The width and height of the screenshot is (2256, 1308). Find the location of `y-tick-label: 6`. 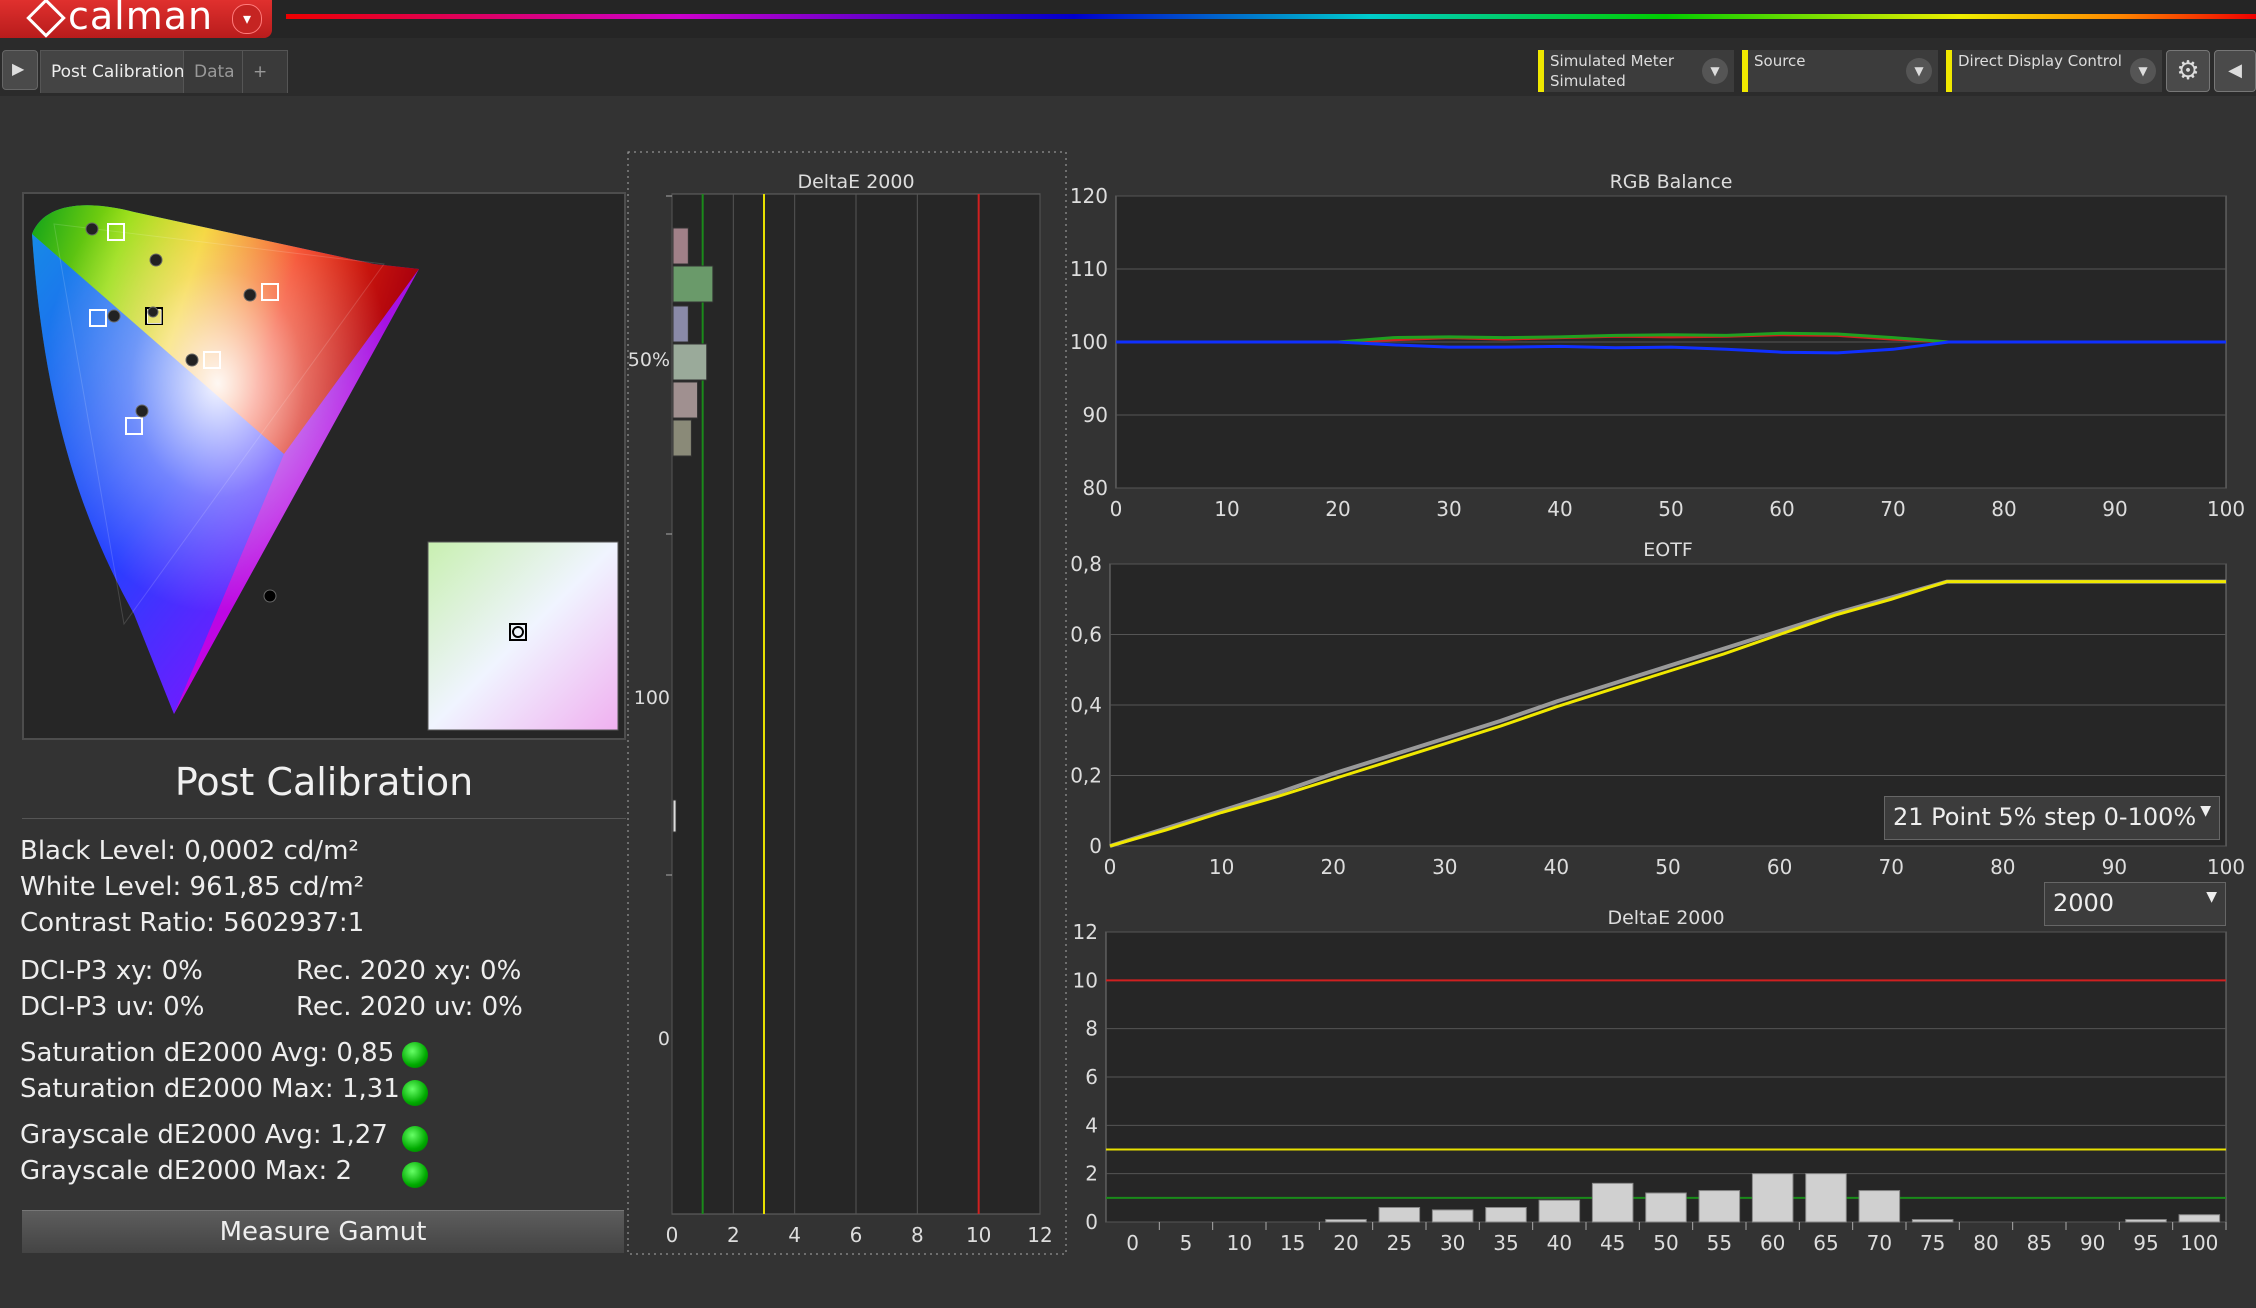

y-tick-label: 6 is located at coordinates (1091, 1077).